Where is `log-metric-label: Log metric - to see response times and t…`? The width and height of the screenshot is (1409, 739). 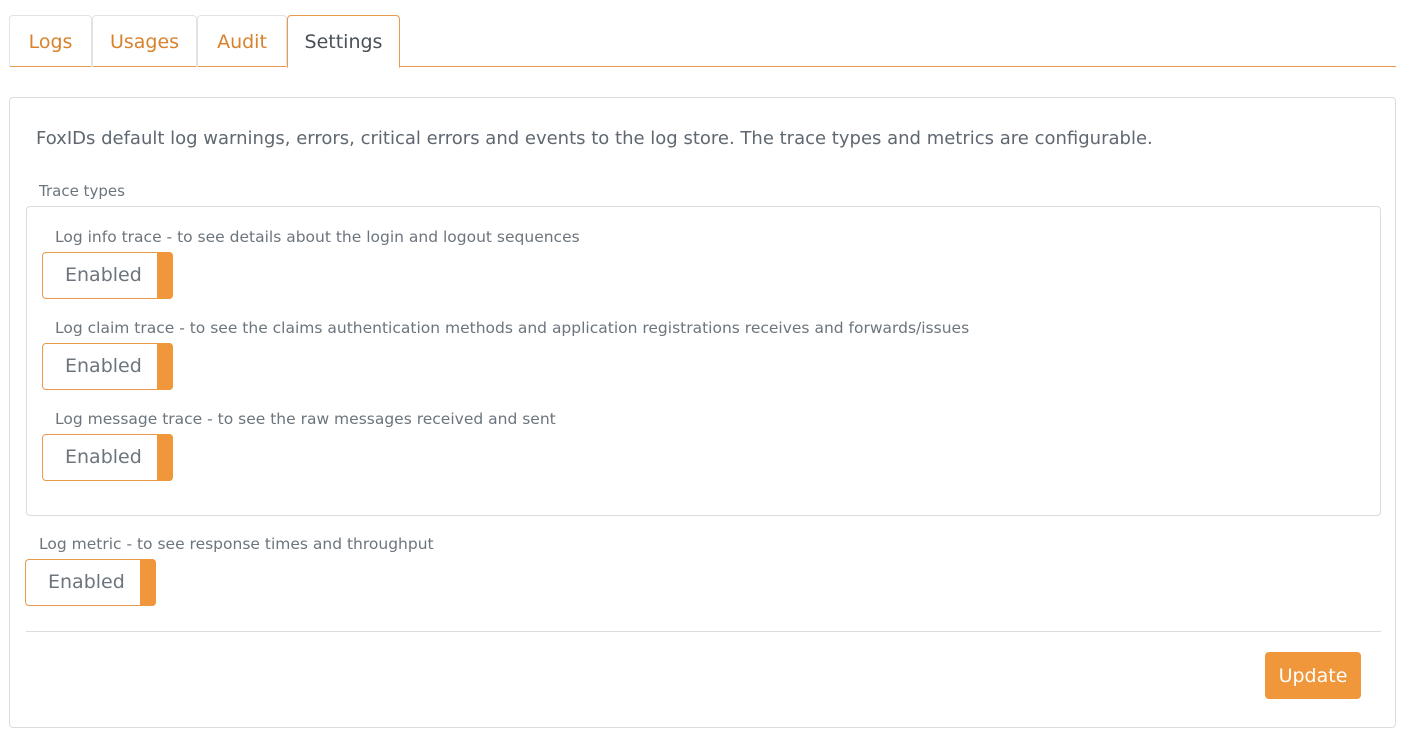
log-metric-label: Log metric - to see response times and t… is located at coordinates (236, 544).